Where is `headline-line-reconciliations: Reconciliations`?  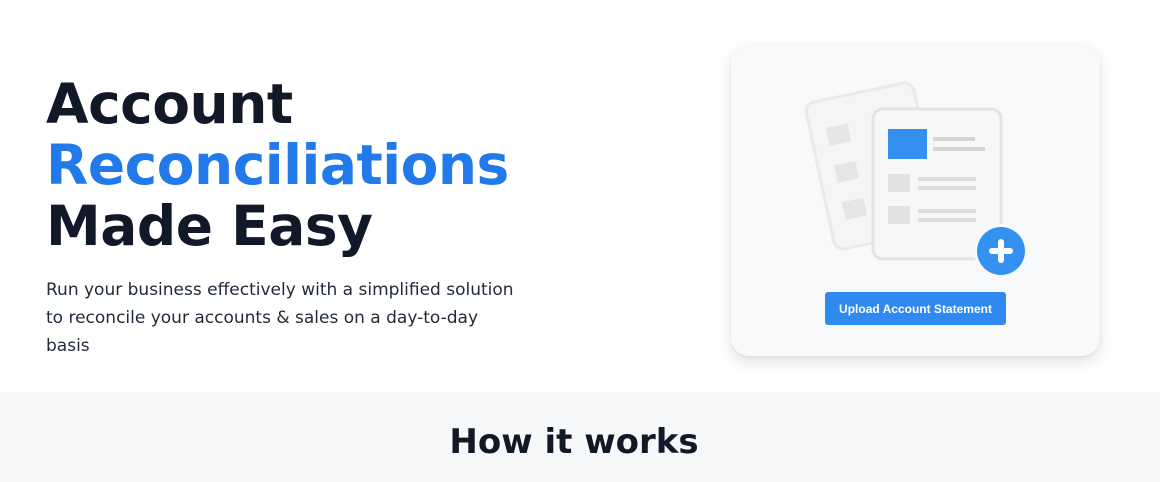
headline-line-reconciliations: Reconciliations is located at coordinates (277, 165).